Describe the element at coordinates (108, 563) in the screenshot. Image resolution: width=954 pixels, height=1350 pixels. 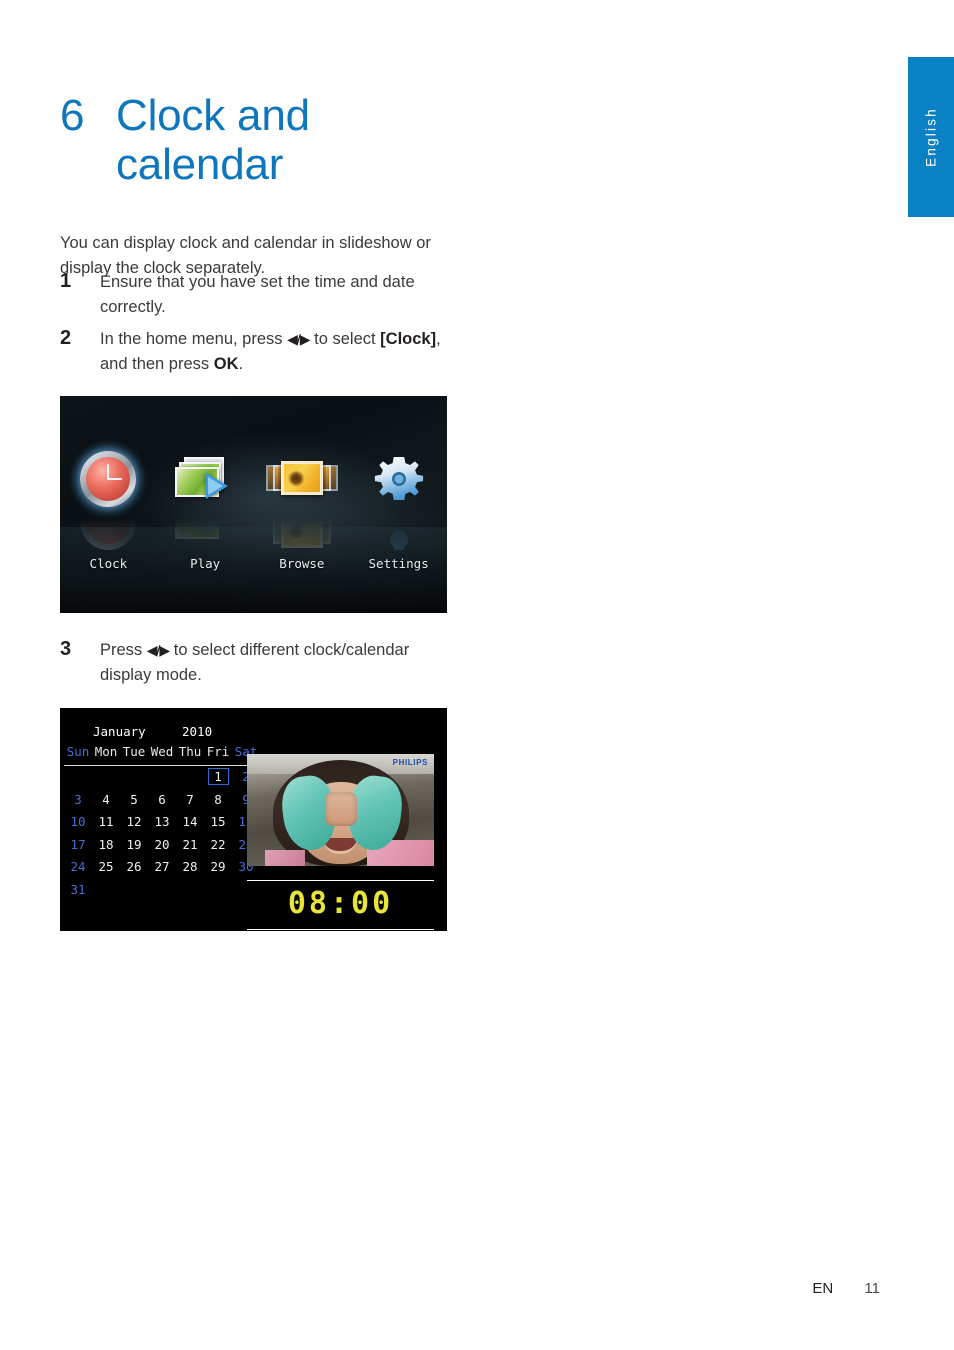
I see `home-menu-label-clock: Clock` at that location.